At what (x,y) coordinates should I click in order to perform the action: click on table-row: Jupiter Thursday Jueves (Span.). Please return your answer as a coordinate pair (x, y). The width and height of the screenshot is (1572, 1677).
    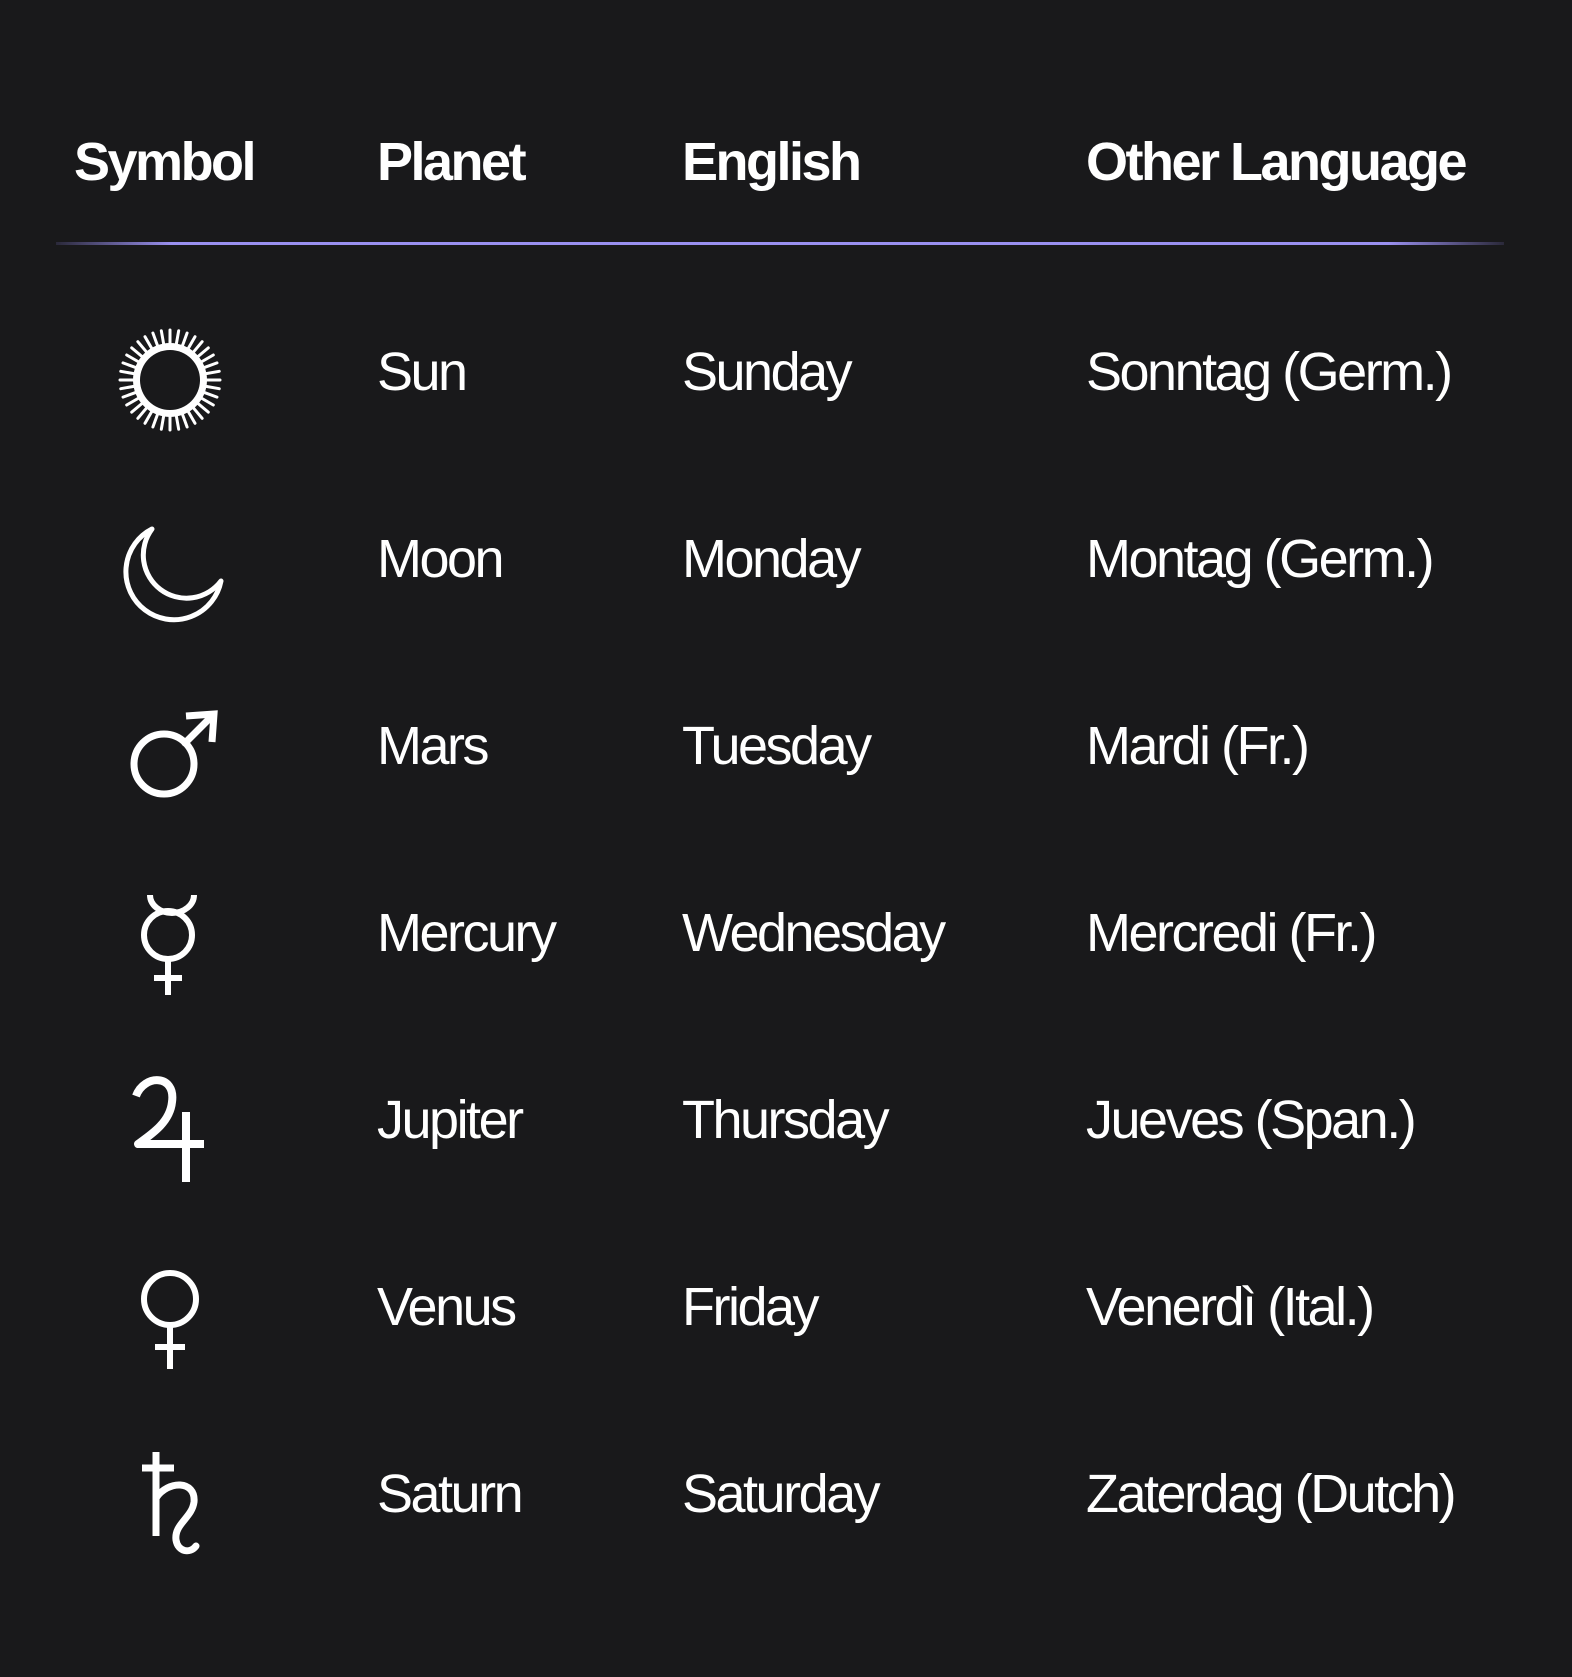
    Looking at the image, I should click on (786, 1120).